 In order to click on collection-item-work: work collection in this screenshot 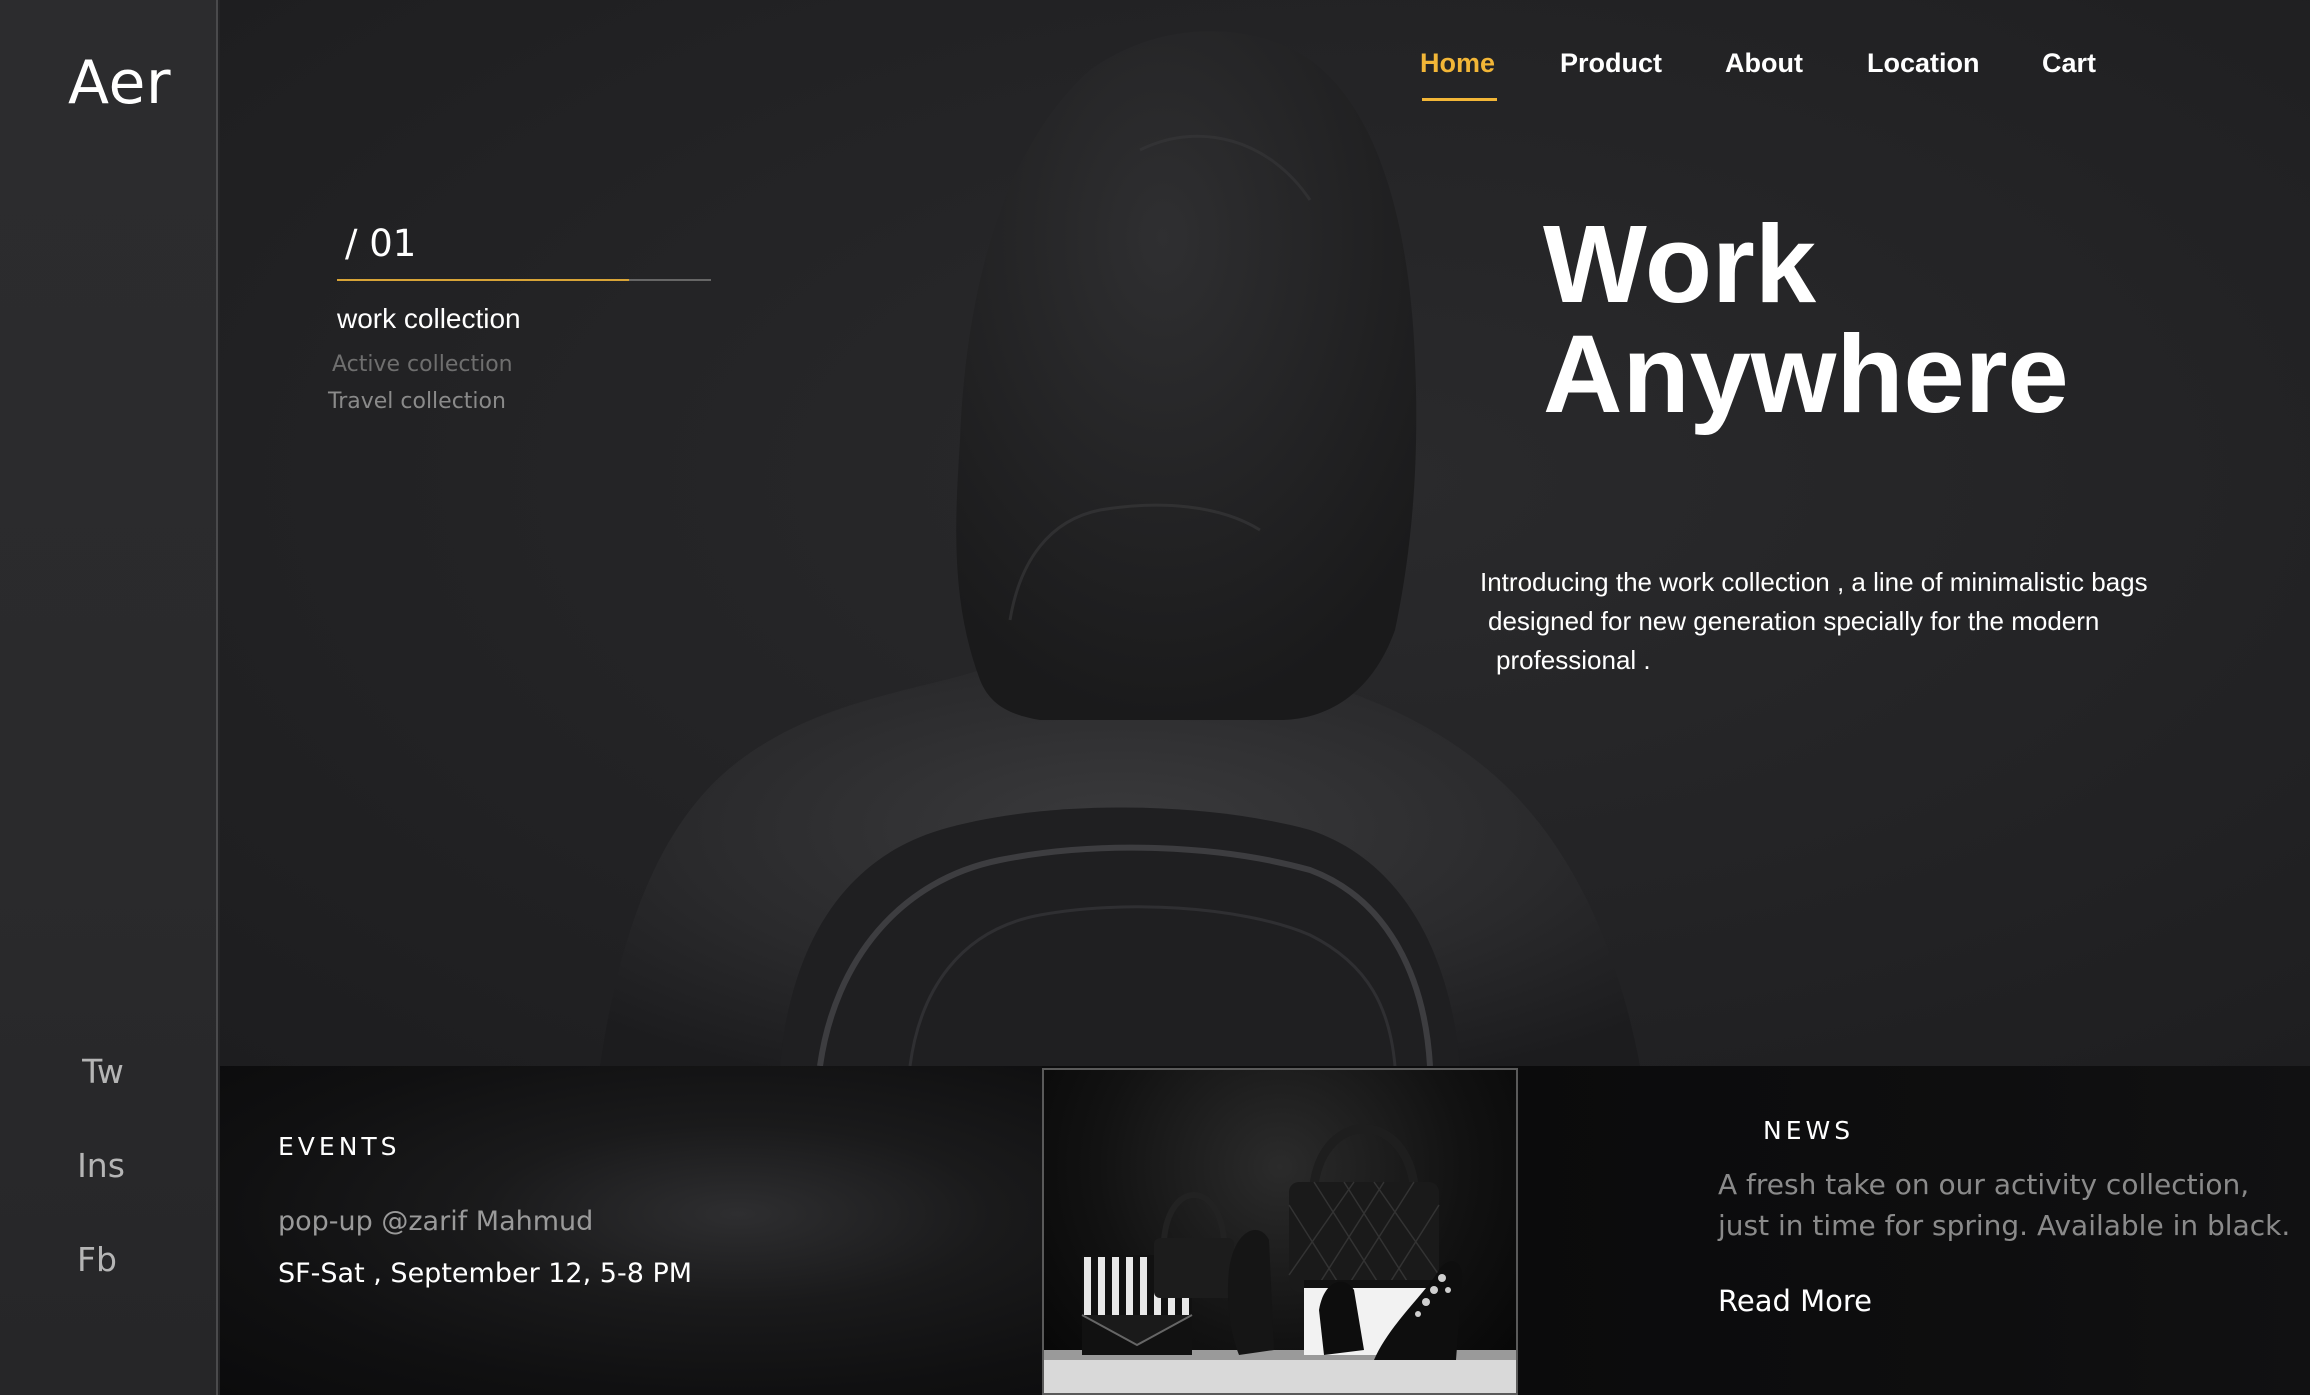, I will do `click(429, 319)`.